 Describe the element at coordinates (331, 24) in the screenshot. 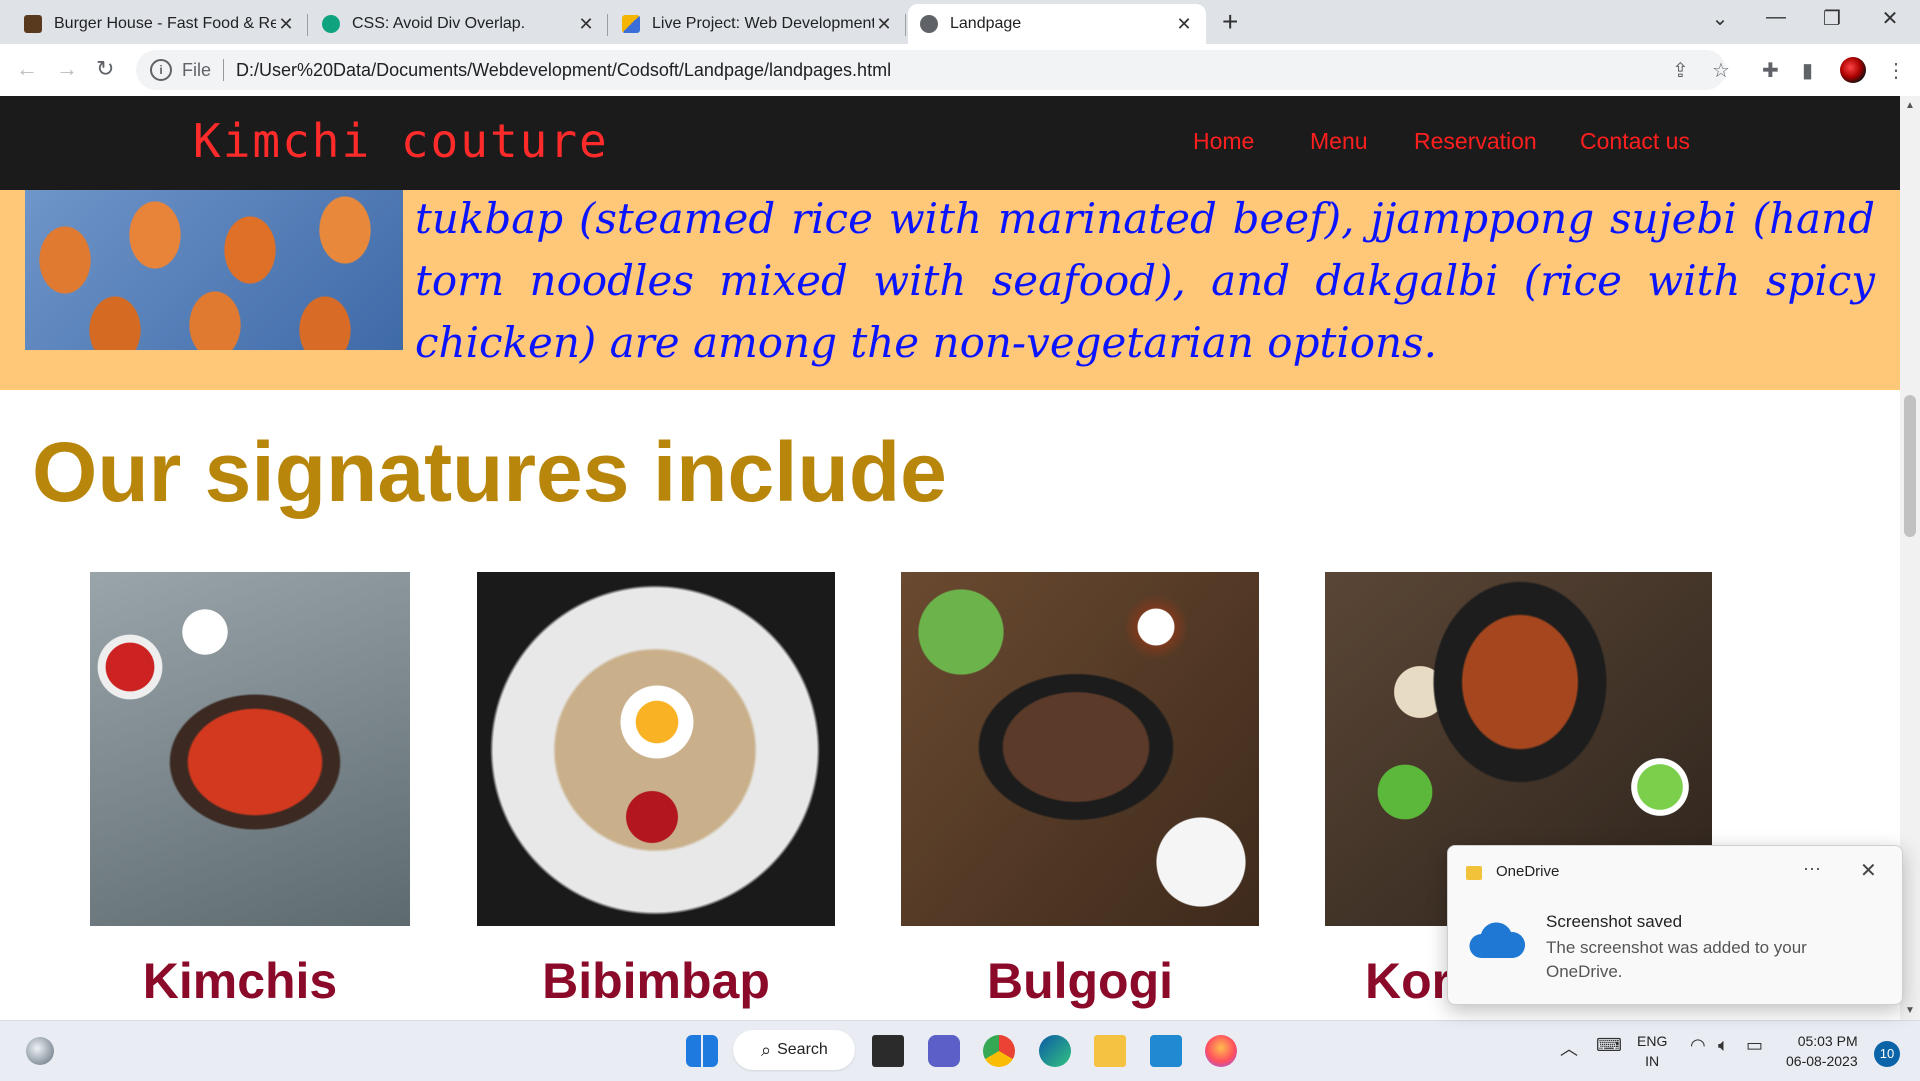

I see `chatgpt-favicon-icon` at that location.